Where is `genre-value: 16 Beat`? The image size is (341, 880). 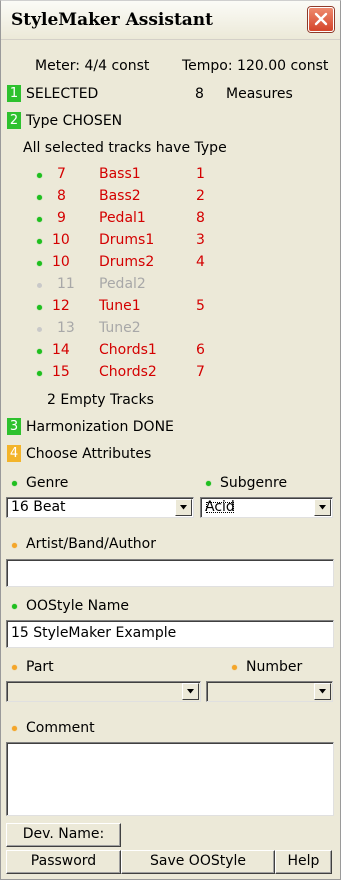
genre-value: 16 Beat is located at coordinates (38, 507).